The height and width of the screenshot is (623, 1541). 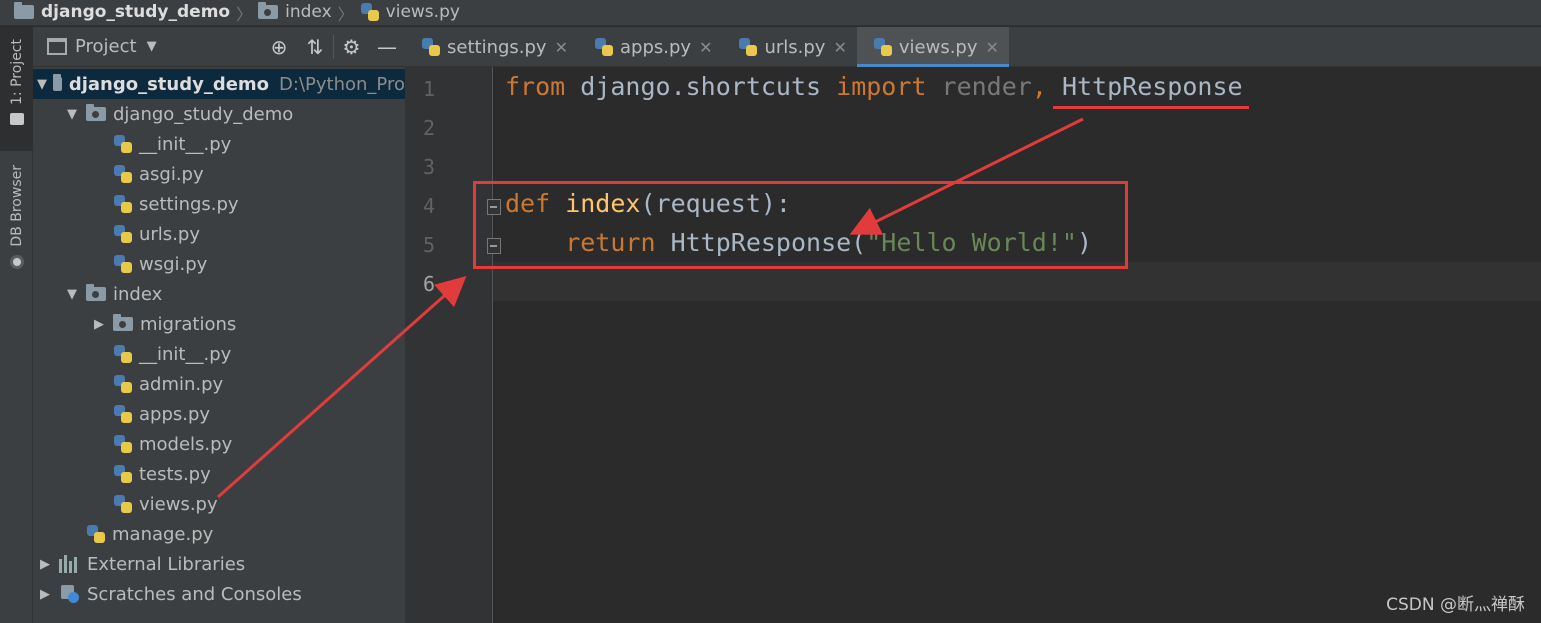 I want to click on scratches-icon, so click(x=70, y=594).